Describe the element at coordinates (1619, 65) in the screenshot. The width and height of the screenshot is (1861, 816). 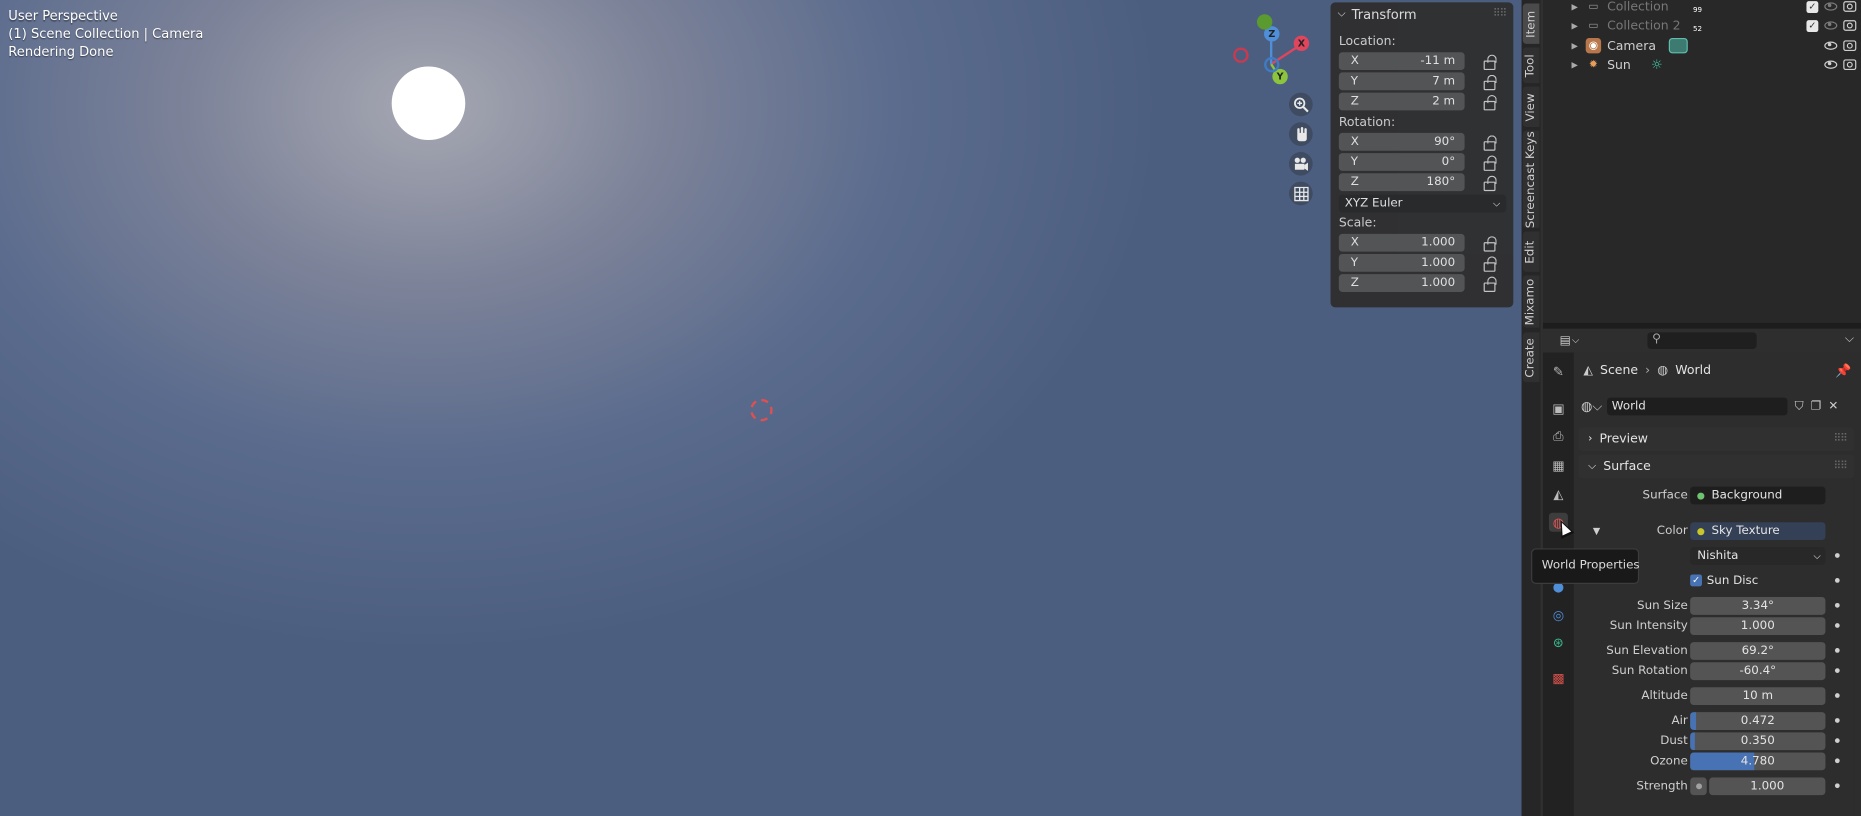
I see `outliner-item-name: Sun` at that location.